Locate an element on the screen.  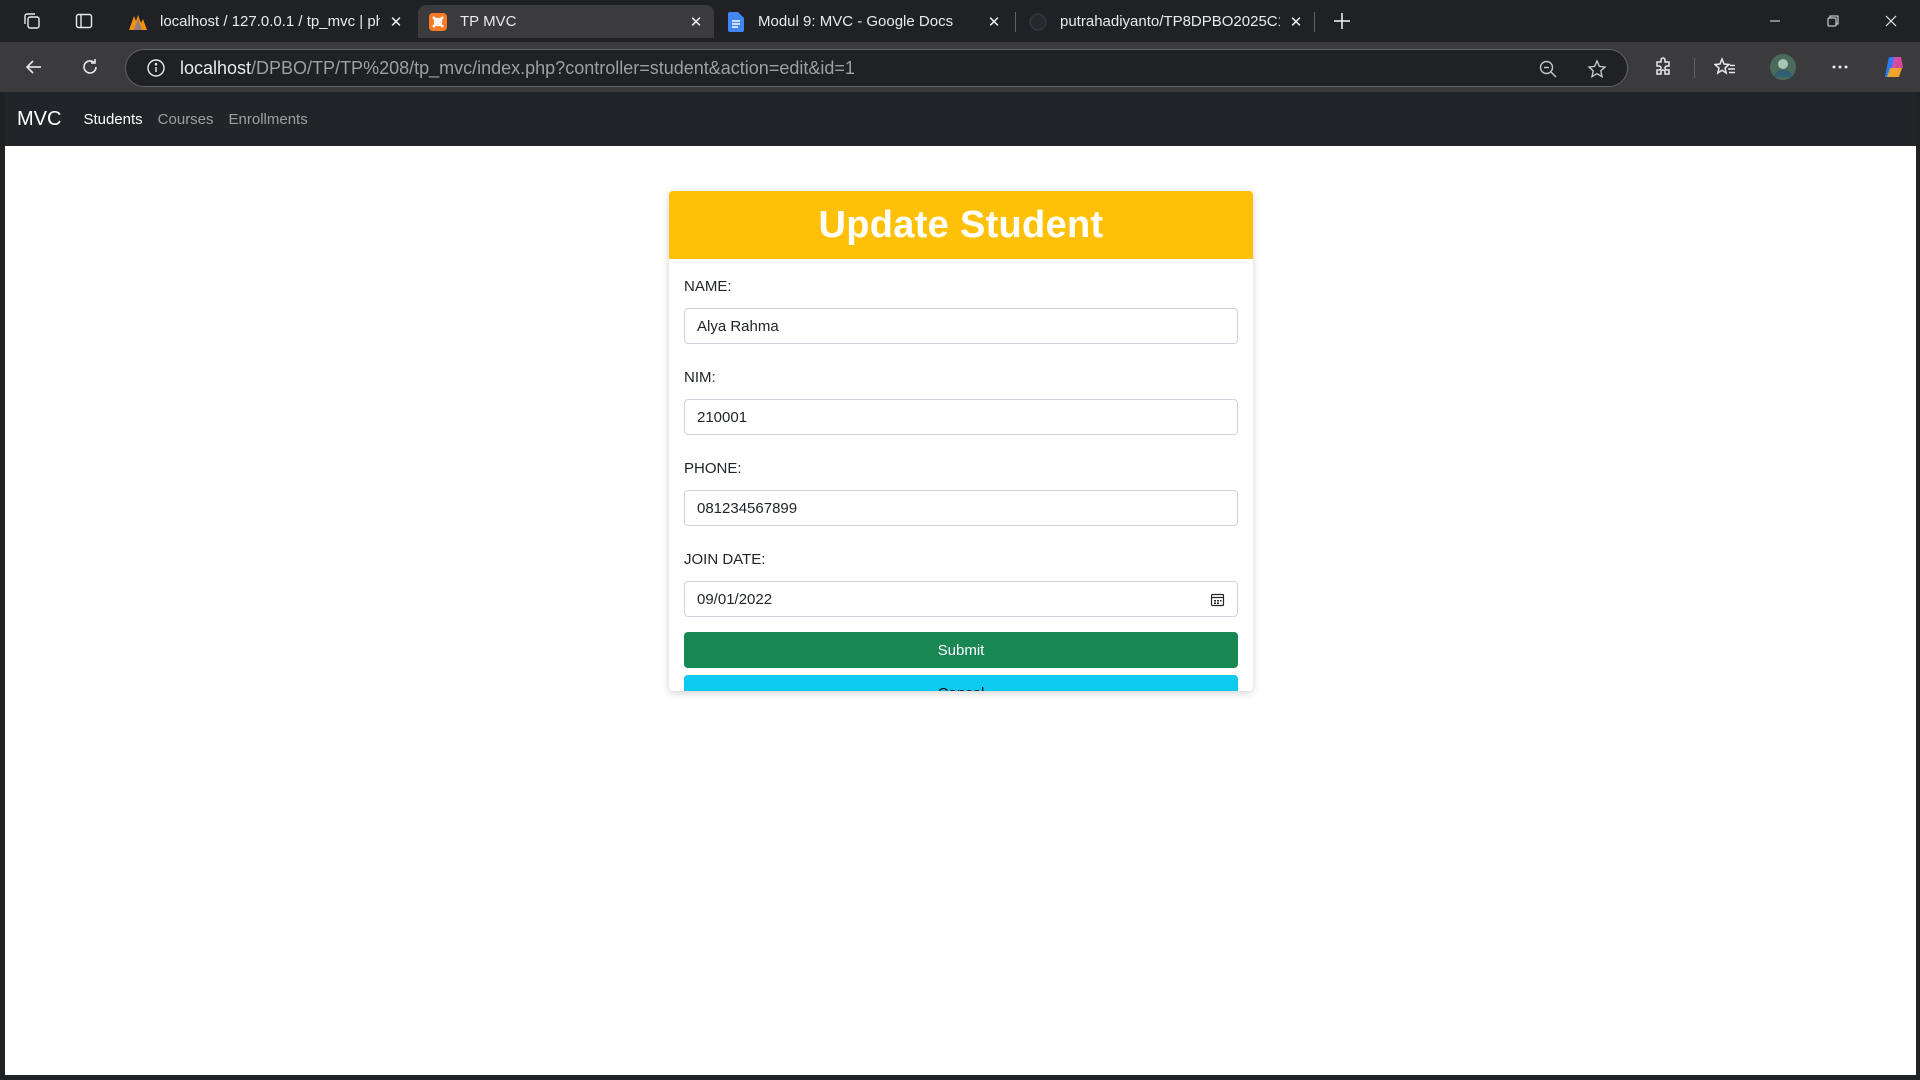
phone-value: 081234567899 is located at coordinates (747, 508).